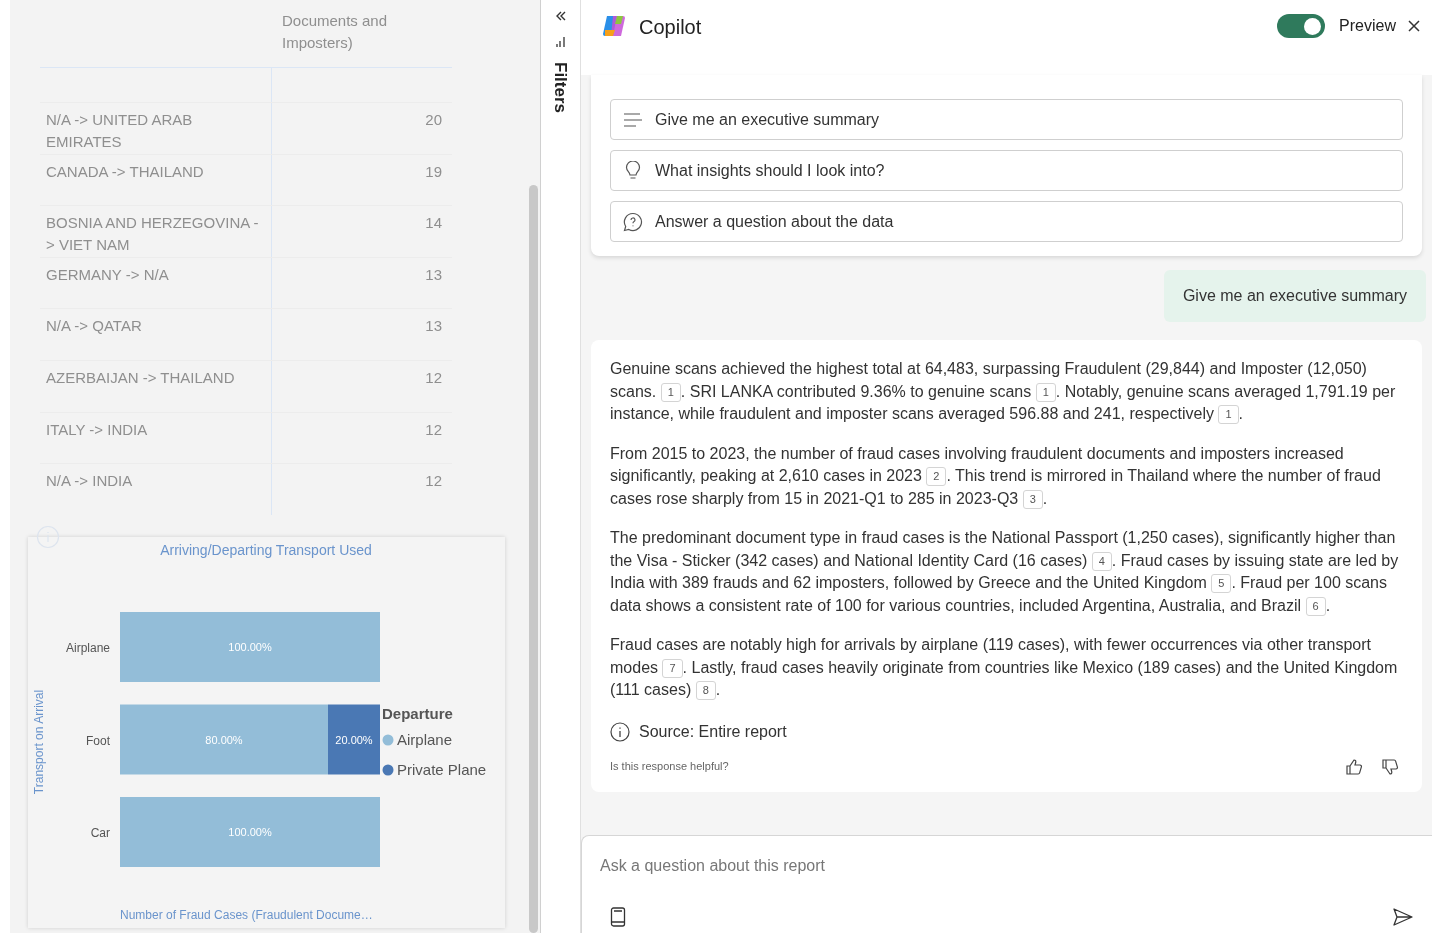 Image resolution: width=1432 pixels, height=933 pixels. Describe the element at coordinates (633, 221) in the screenshot. I see `question-bubble-icon` at that location.